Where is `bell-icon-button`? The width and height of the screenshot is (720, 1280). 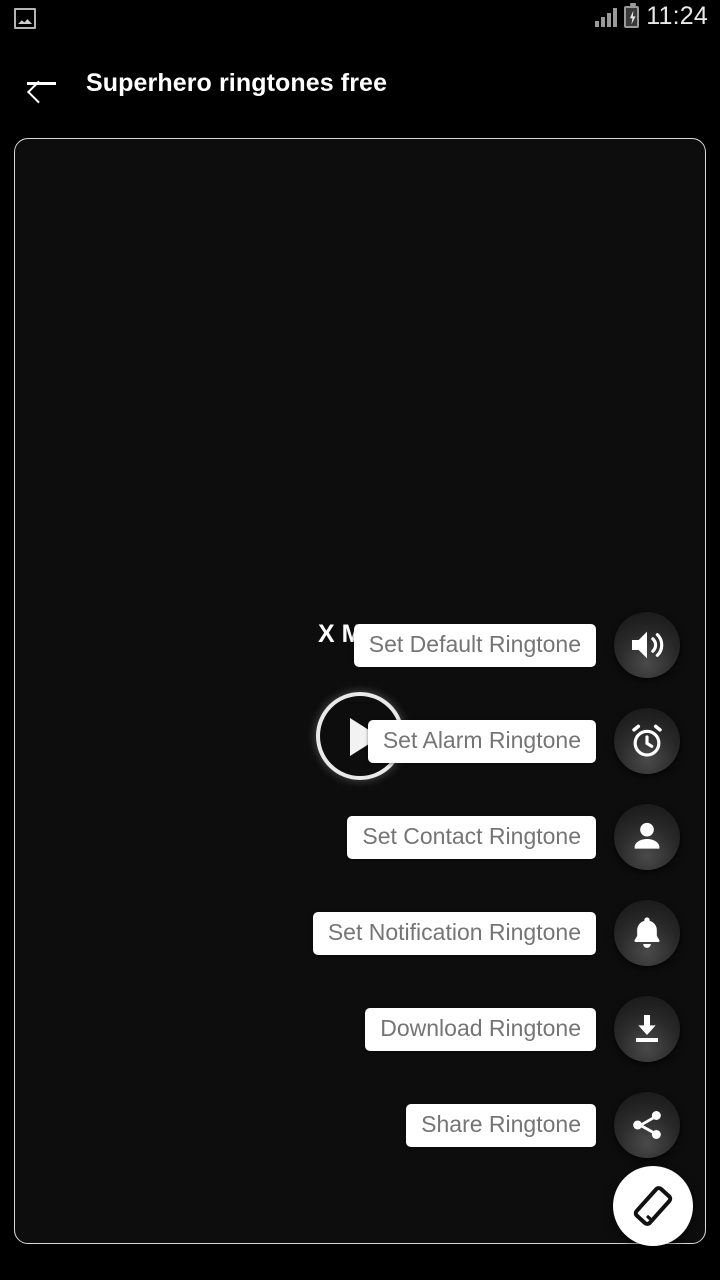 bell-icon-button is located at coordinates (647, 933).